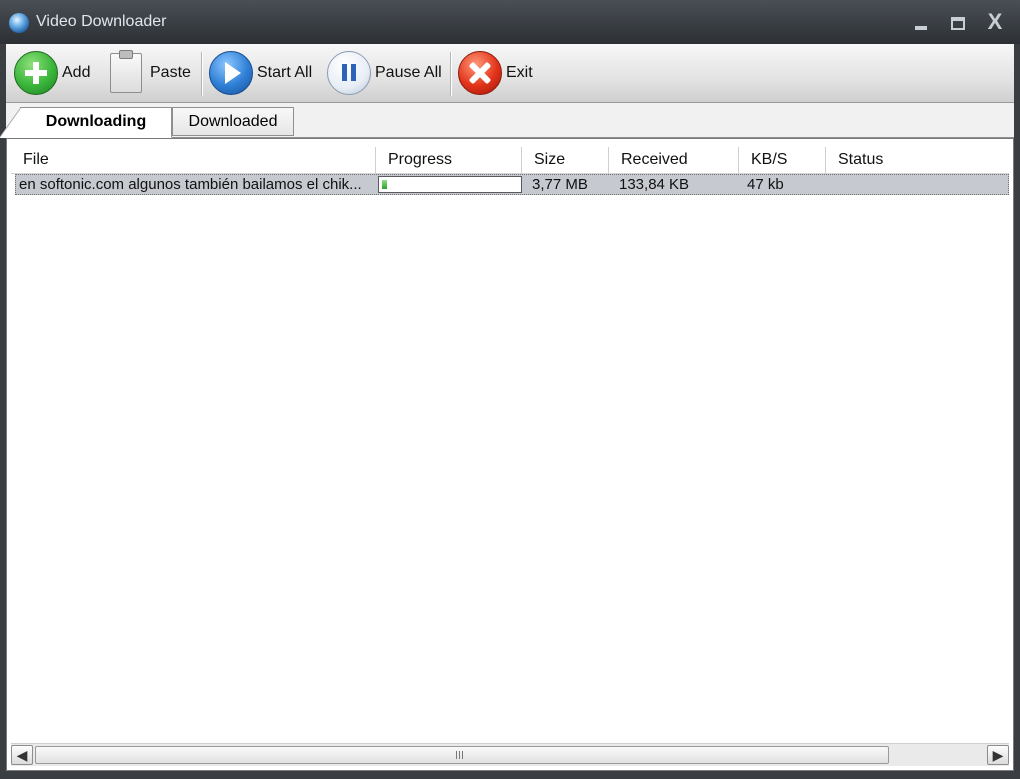 The width and height of the screenshot is (1020, 779). I want to click on start-all-button: Start All, so click(260, 73).